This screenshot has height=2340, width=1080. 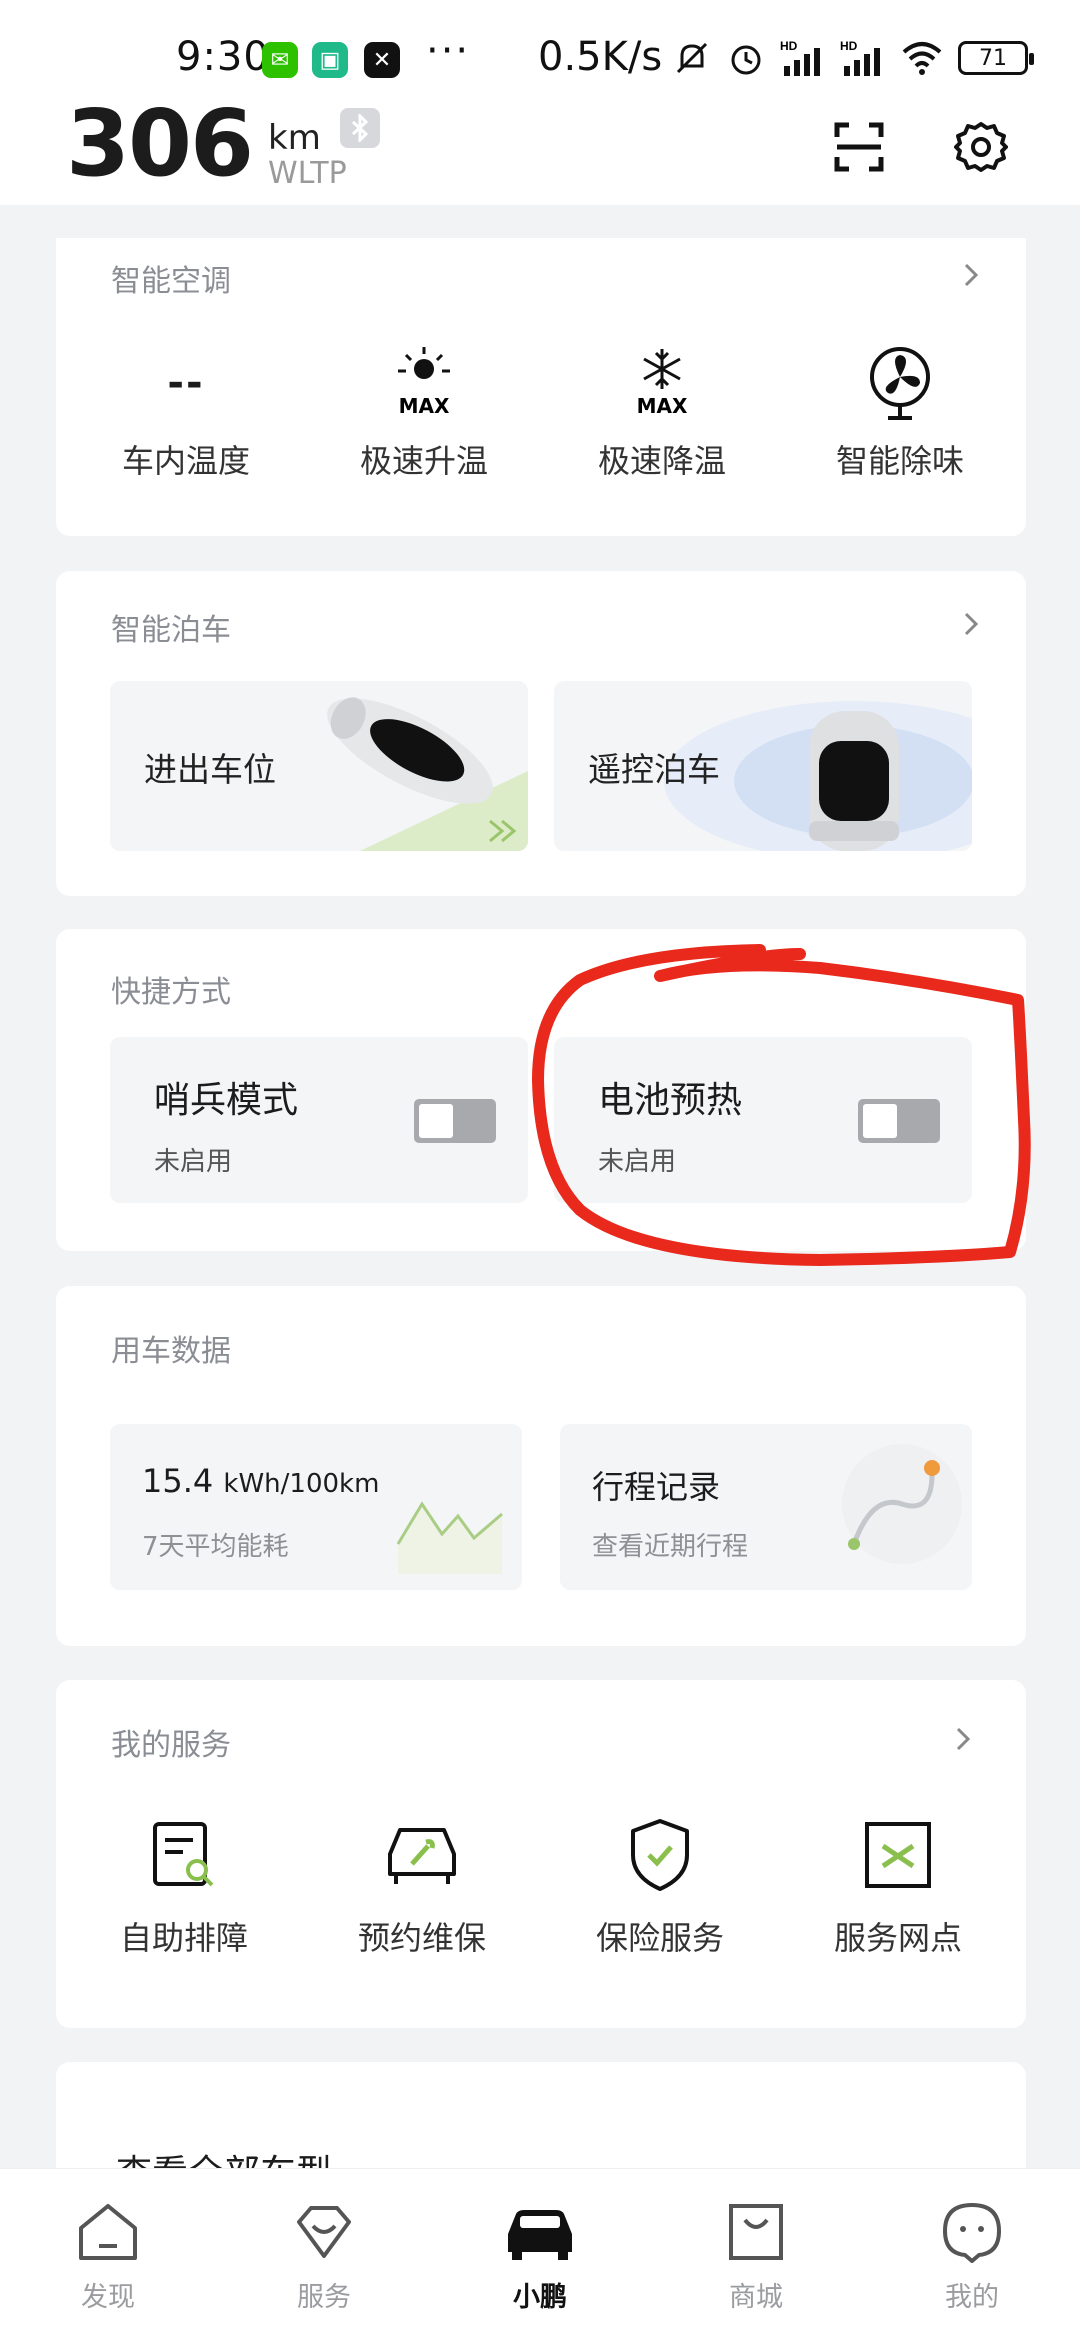 What do you see at coordinates (193, 1162) in the screenshot?
I see `sentry-mode-status: 未启用` at bounding box center [193, 1162].